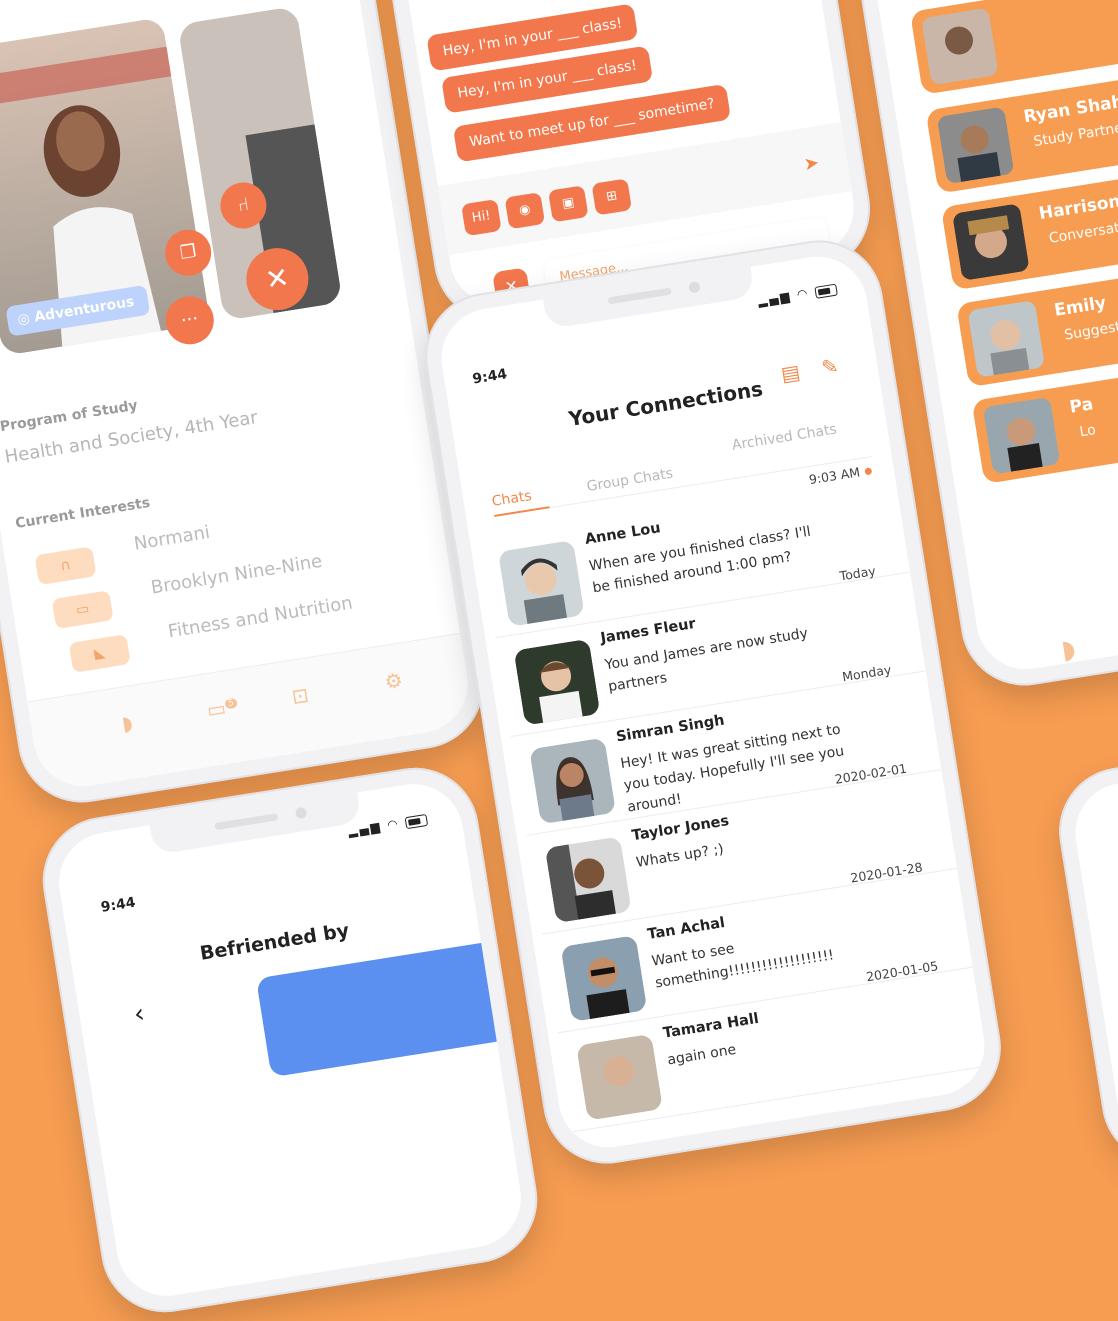 The image size is (1118, 1321). I want to click on interest-label-1: Brooklyn Nine-Nine, so click(236, 574).